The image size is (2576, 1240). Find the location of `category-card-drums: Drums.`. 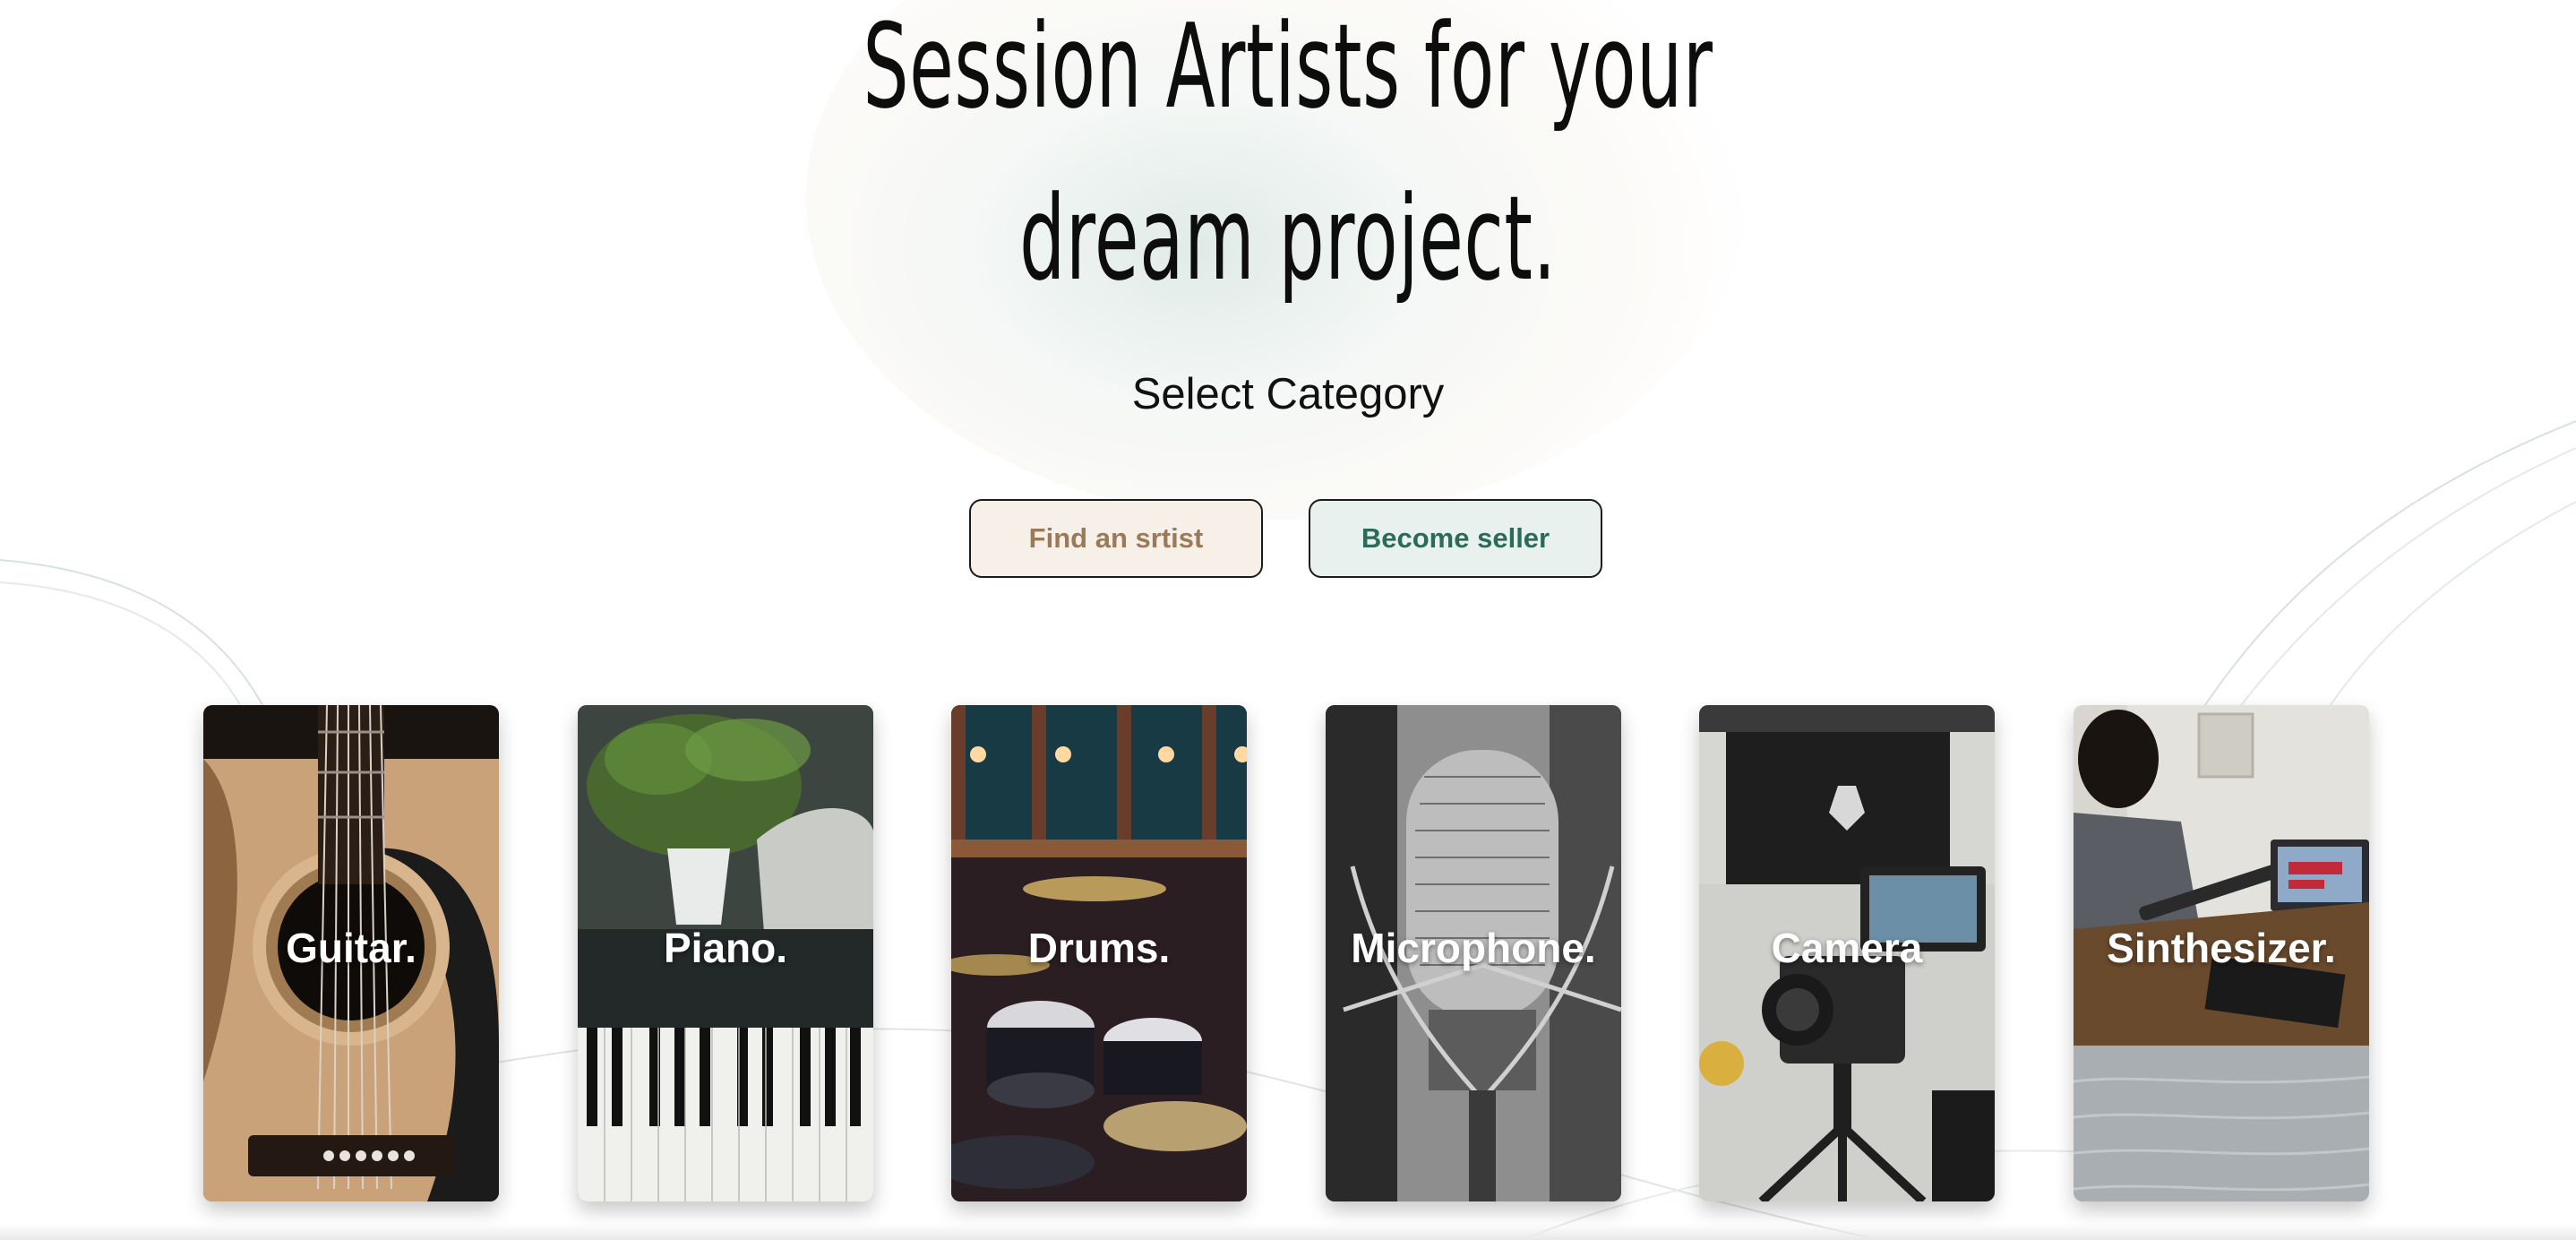

category-card-drums: Drums. is located at coordinates (1099, 953).